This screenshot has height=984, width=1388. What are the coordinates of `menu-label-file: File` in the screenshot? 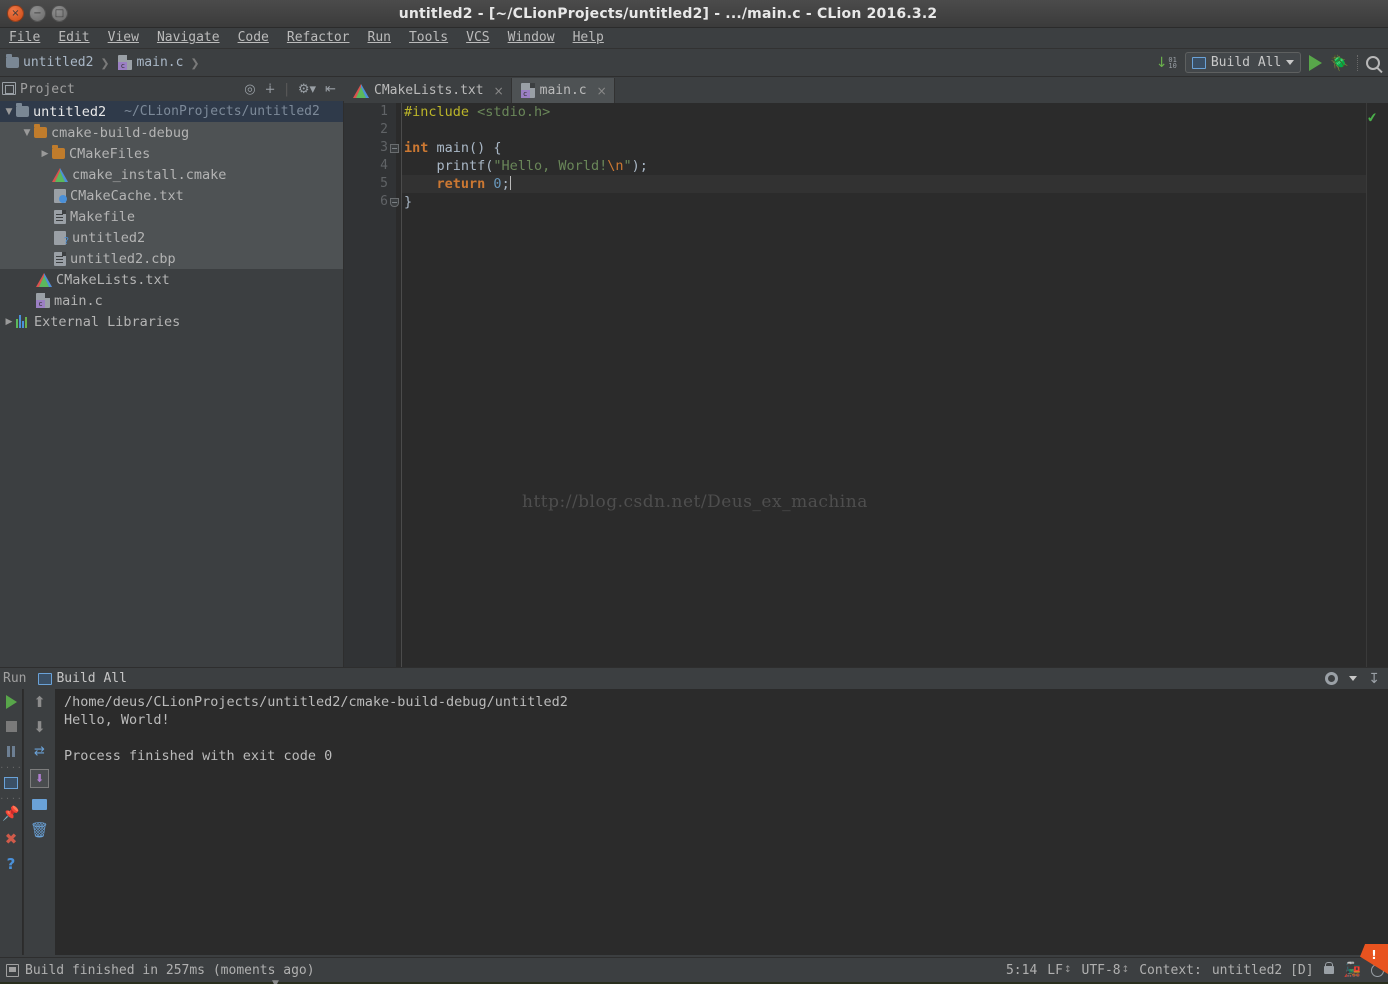 It's located at (25, 37).